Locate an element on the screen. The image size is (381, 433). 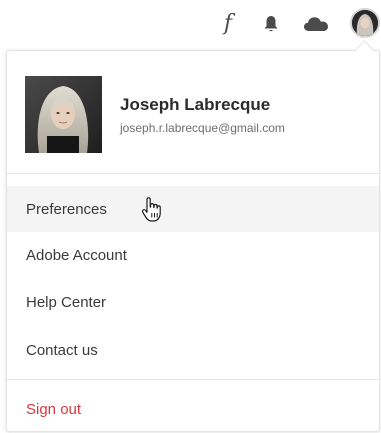
avatar is located at coordinates (365, 23).